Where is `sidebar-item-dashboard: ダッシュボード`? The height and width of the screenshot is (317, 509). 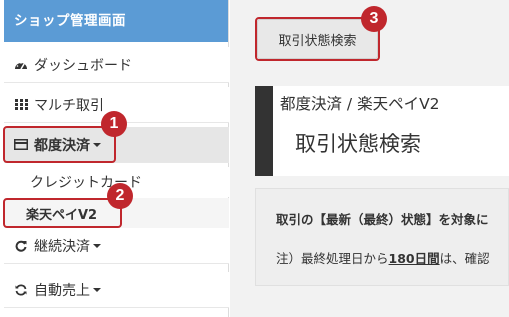
sidebar-item-dashboard: ダッシュボード is located at coordinates (116, 65).